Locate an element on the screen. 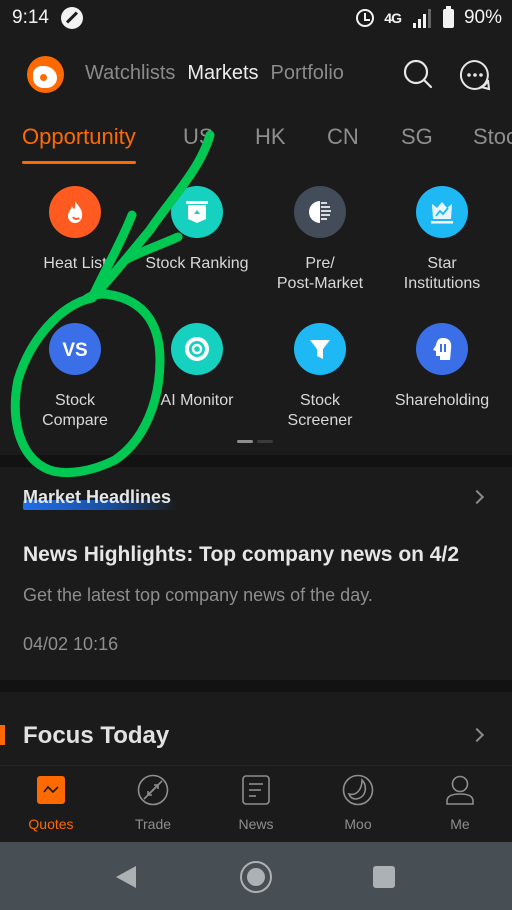  moomoo-logo is located at coordinates (45, 74).